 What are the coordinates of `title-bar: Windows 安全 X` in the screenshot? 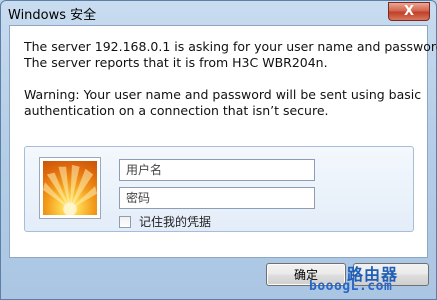 It's located at (218, 12).